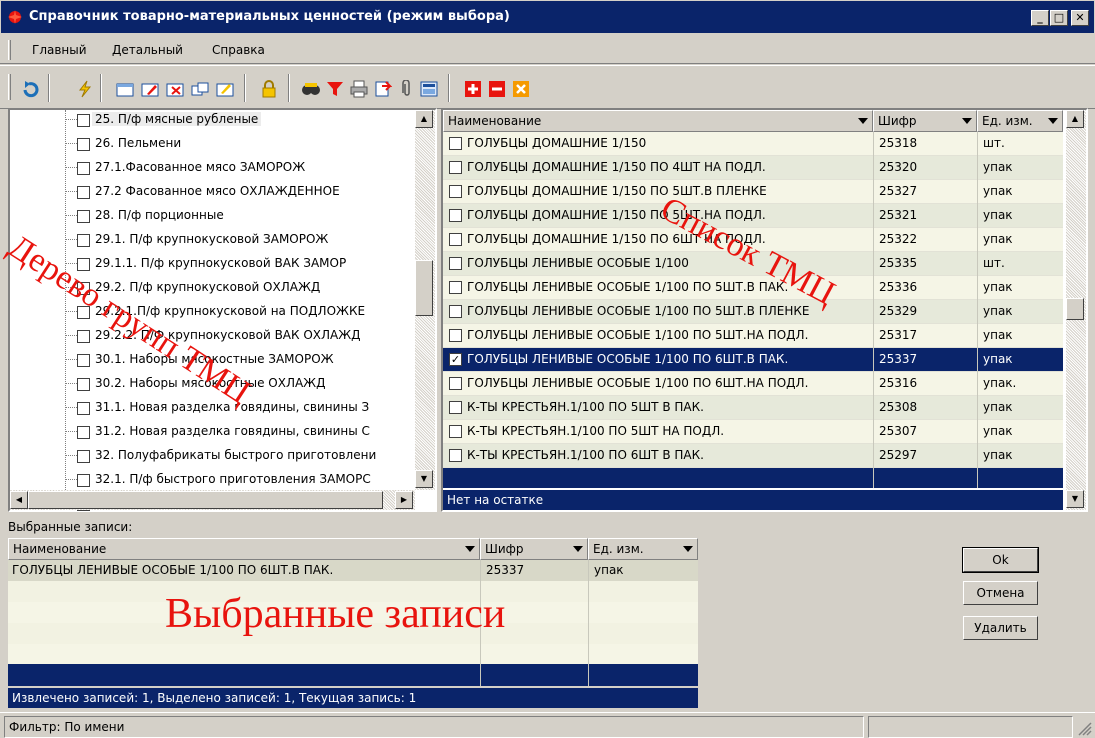 This screenshot has height=738, width=1095. I want to click on new-folder-icon, so click(125, 89).